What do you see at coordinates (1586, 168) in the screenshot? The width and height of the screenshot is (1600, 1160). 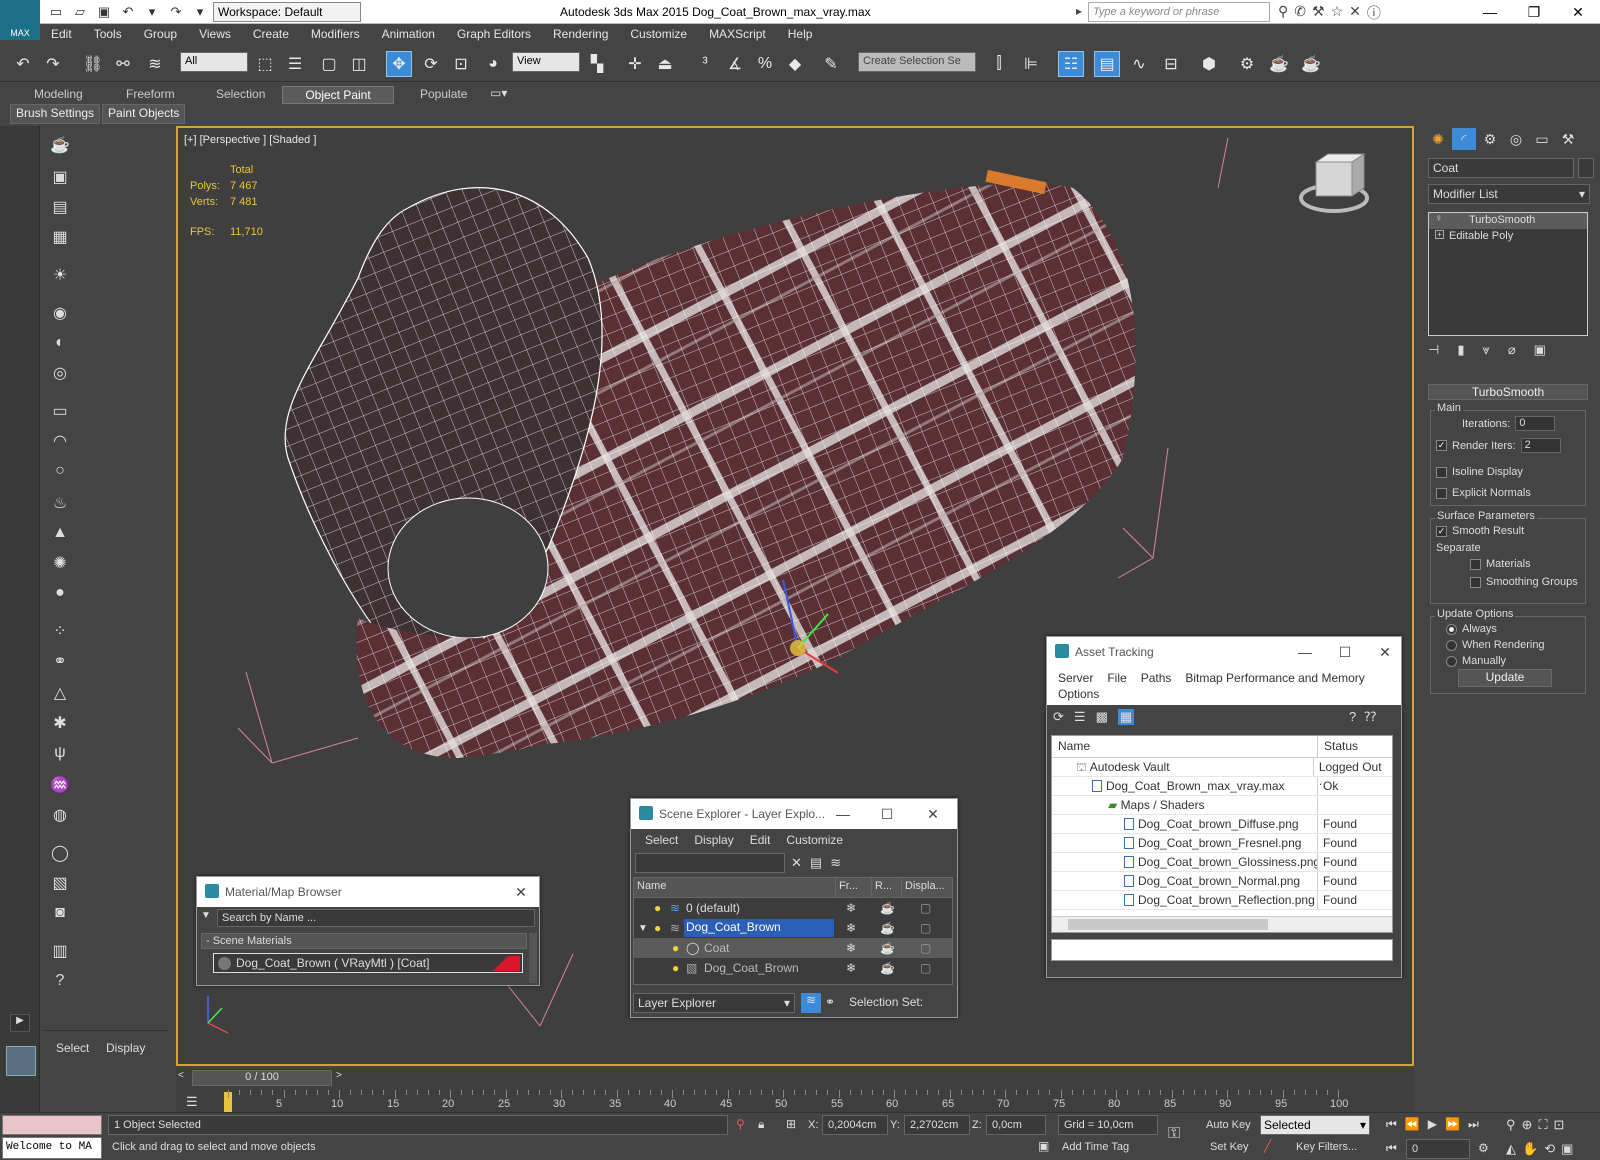 I see `object-color-swatch` at bounding box center [1586, 168].